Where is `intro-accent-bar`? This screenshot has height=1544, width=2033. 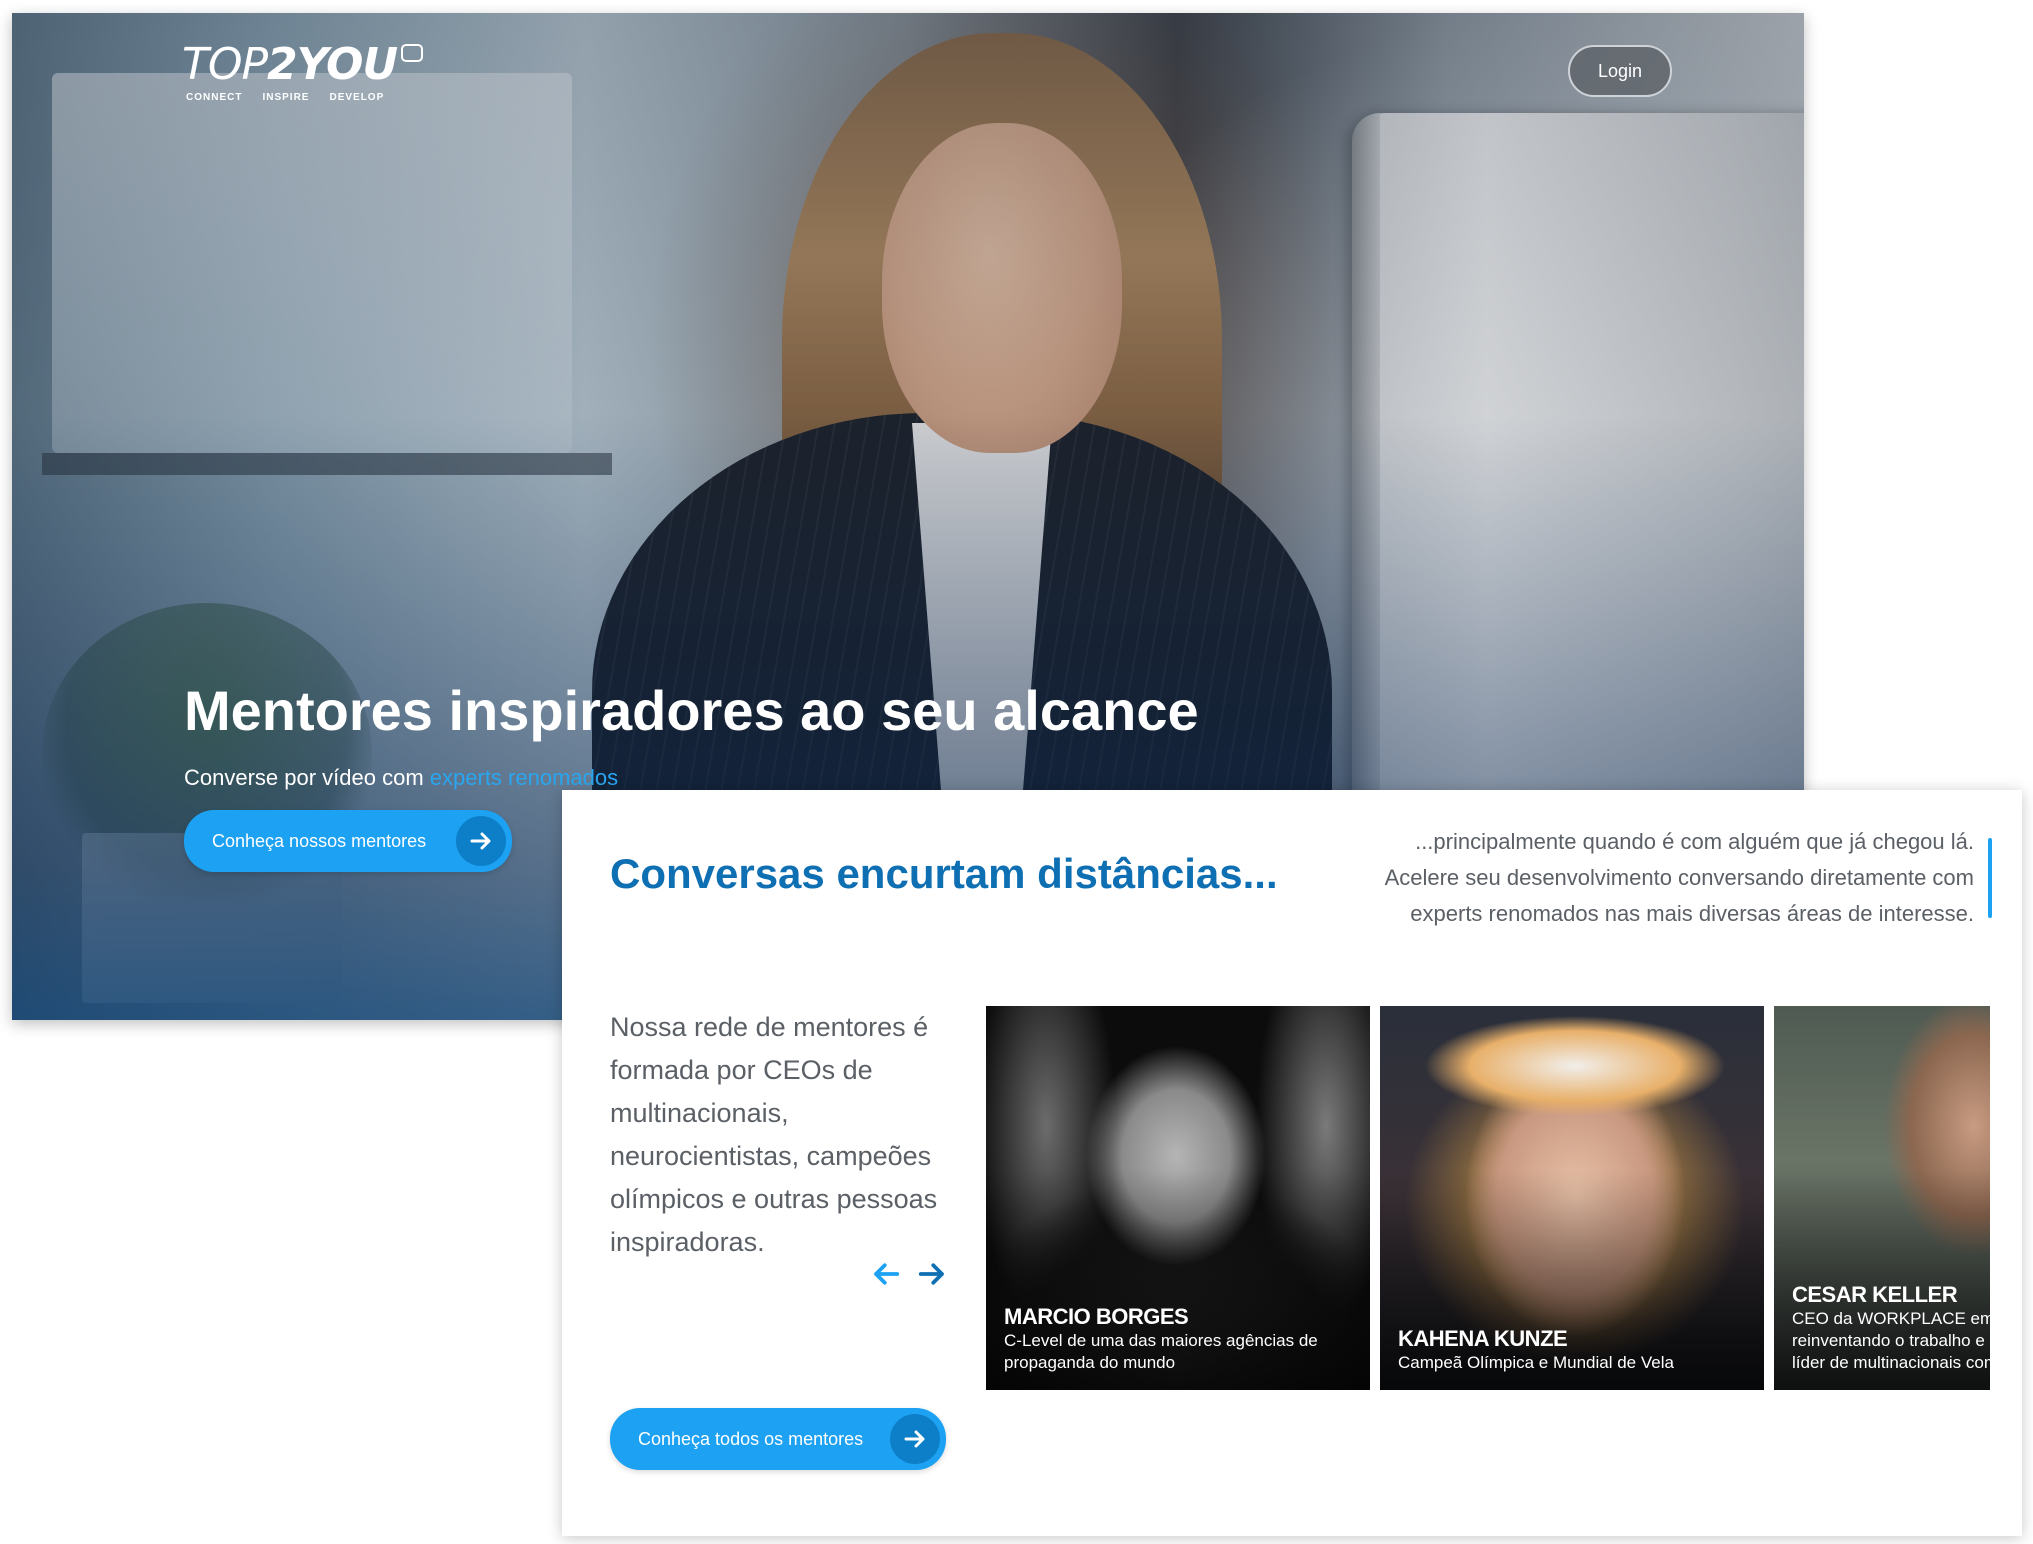 intro-accent-bar is located at coordinates (1990, 878).